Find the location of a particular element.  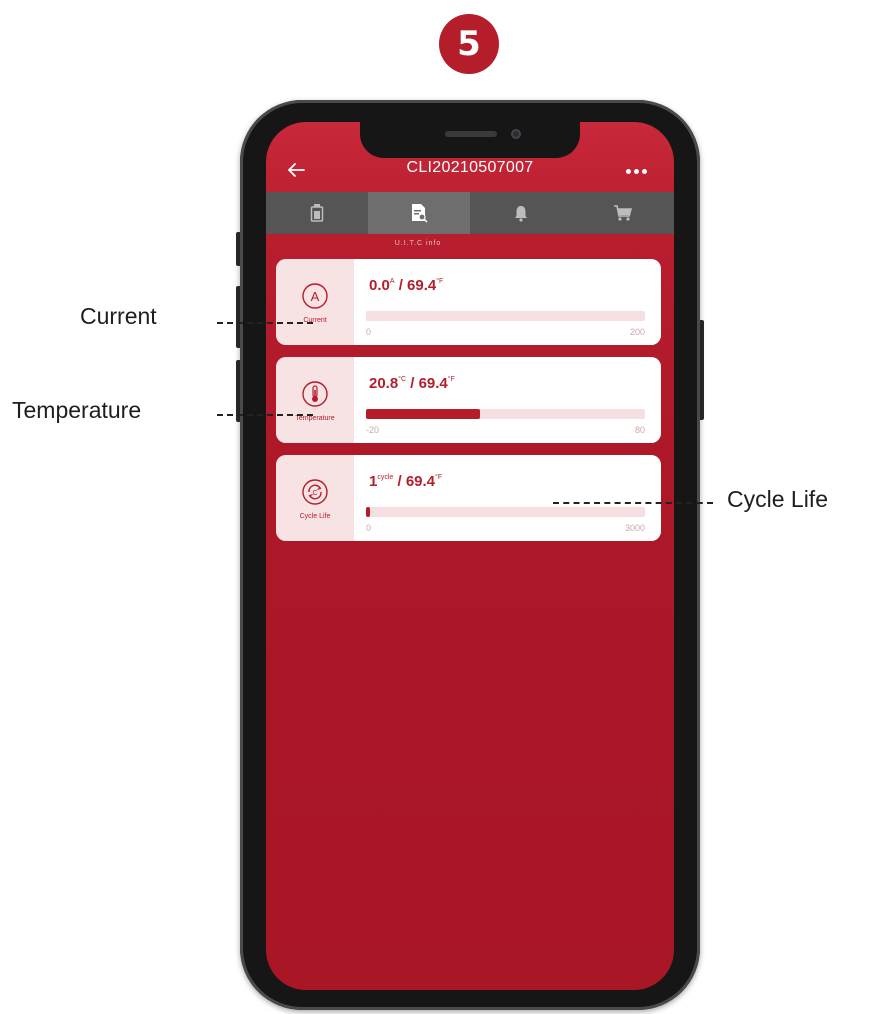

svg-text: C is located at coordinates (314, 493).